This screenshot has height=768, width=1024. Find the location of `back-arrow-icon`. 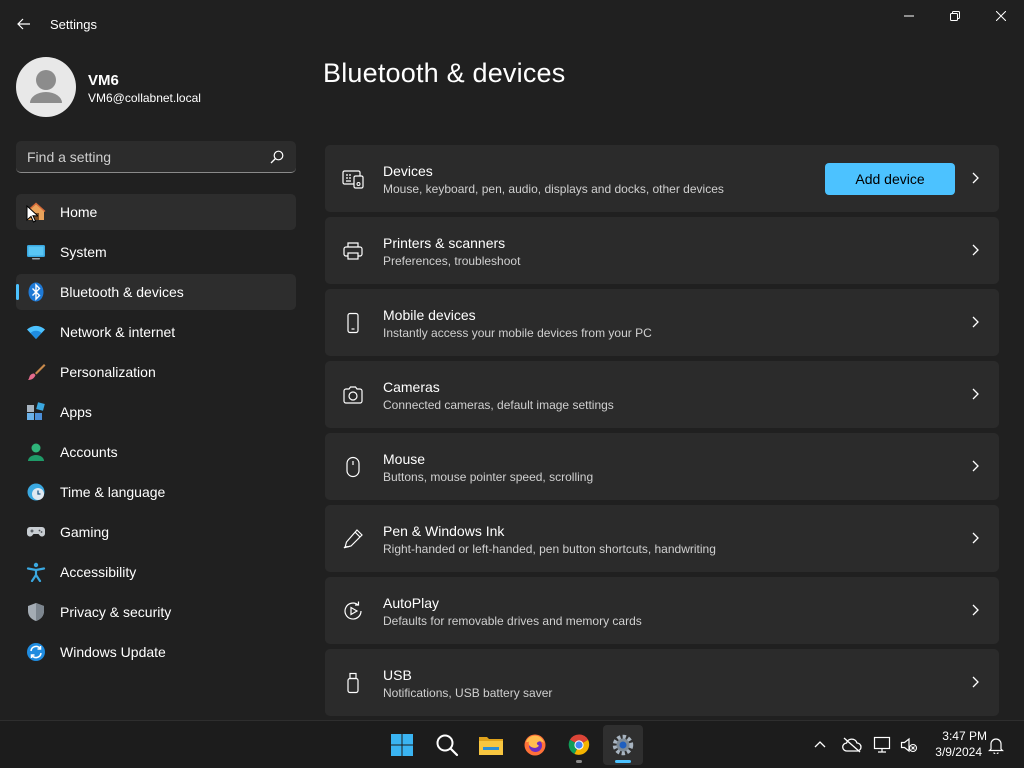

back-arrow-icon is located at coordinates (23, 24).